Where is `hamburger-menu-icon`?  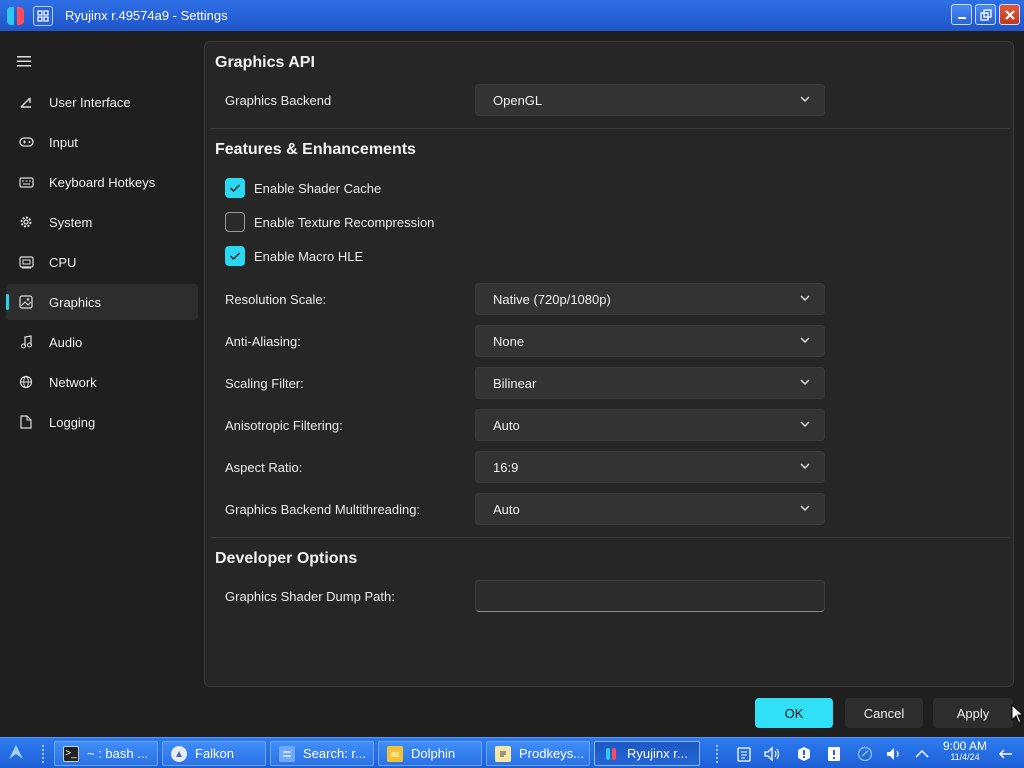
hamburger-menu-icon is located at coordinates (26, 62).